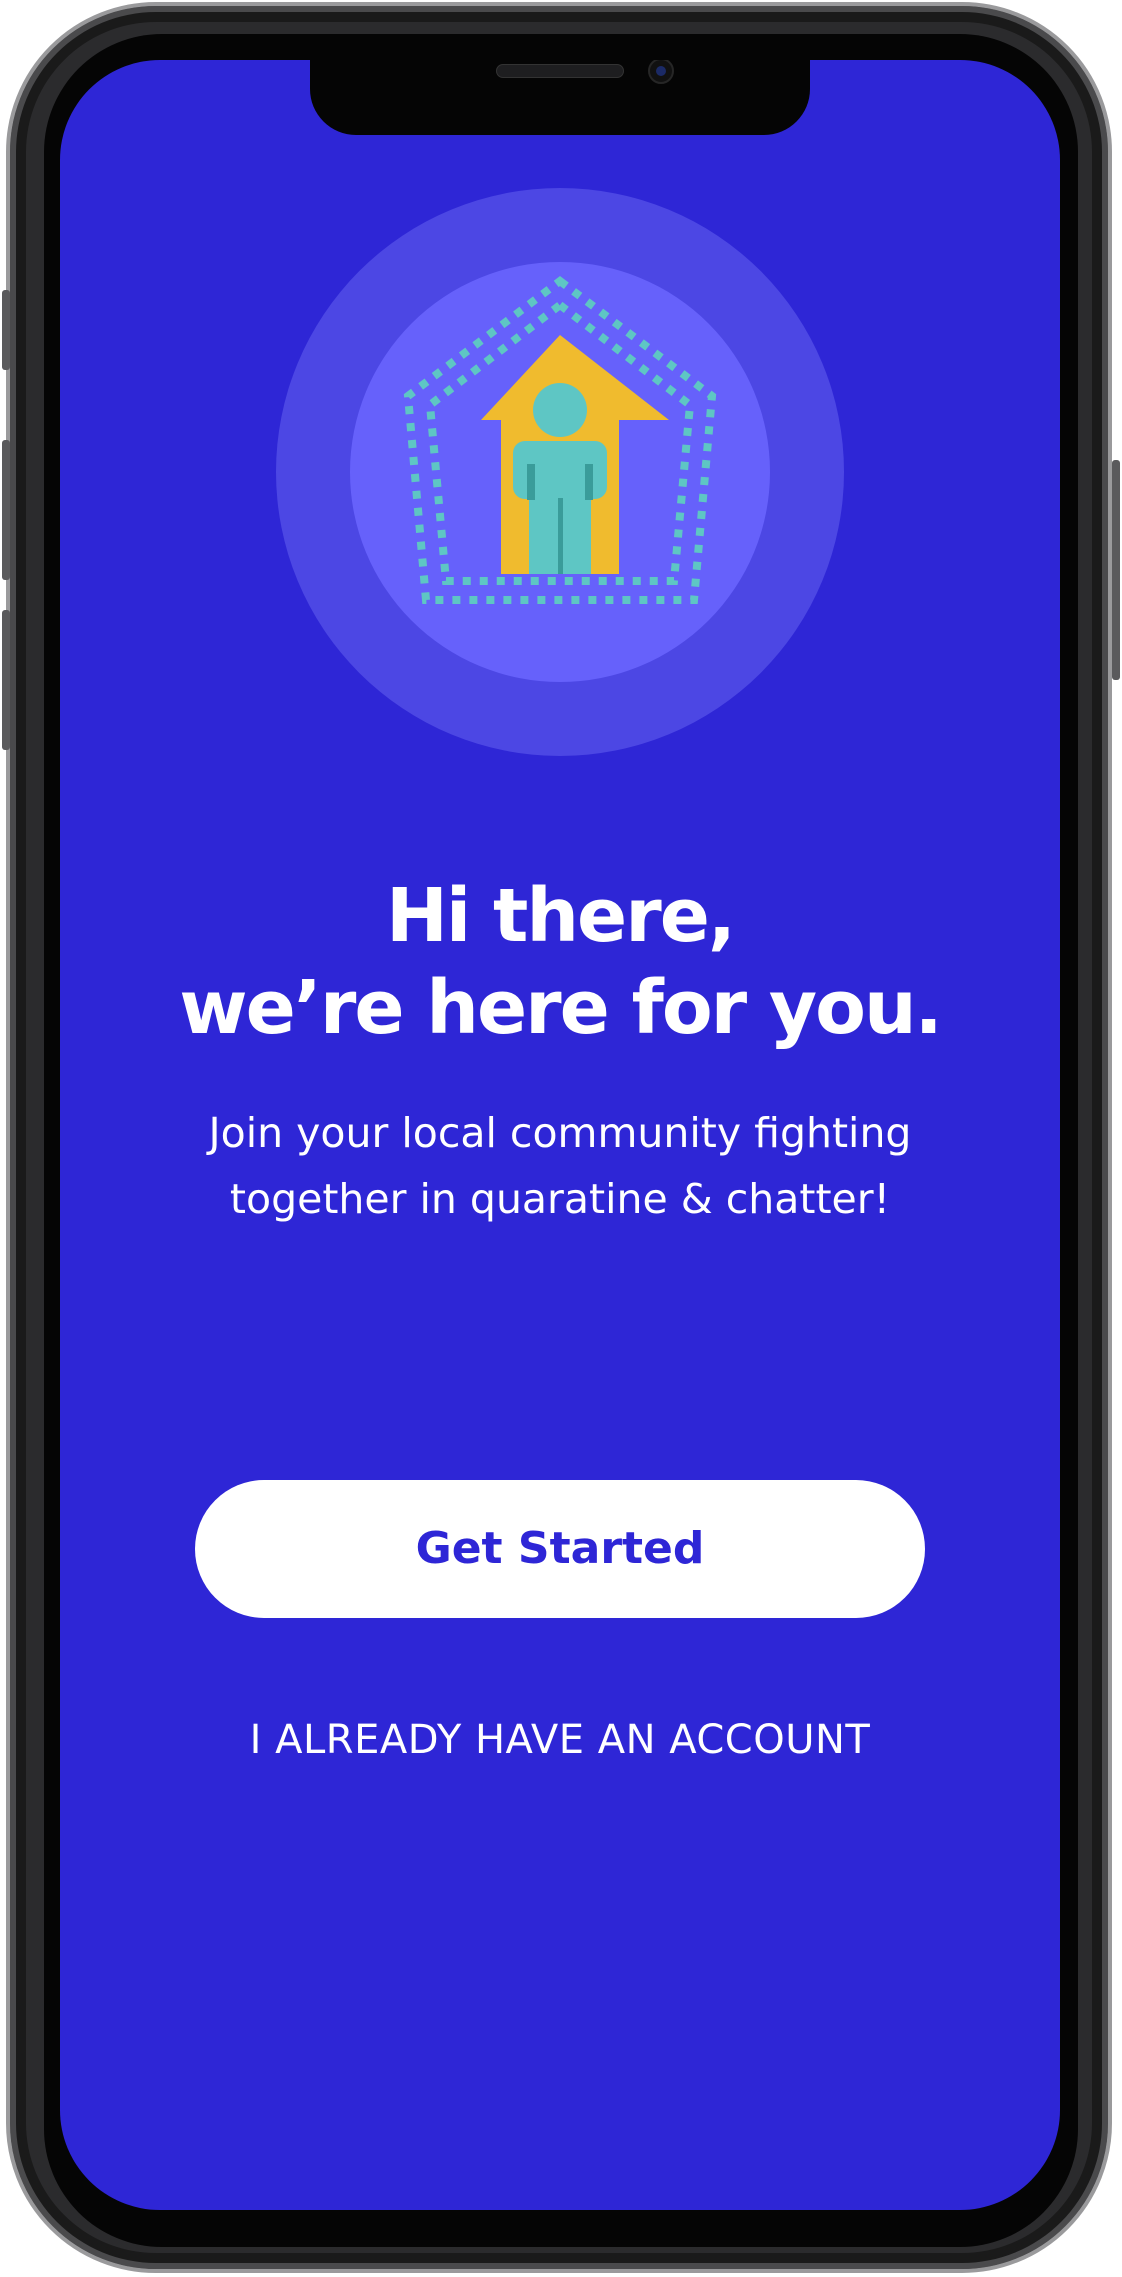  I want to click on existing-account-link: I ALREADY HAVE AN ACCOUNT, so click(560, 1740).